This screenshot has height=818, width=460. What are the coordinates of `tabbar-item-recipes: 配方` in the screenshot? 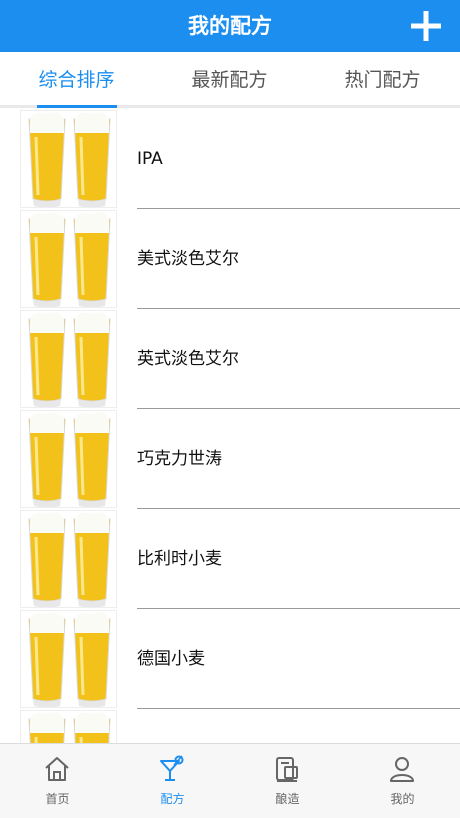 It's located at (172, 781).